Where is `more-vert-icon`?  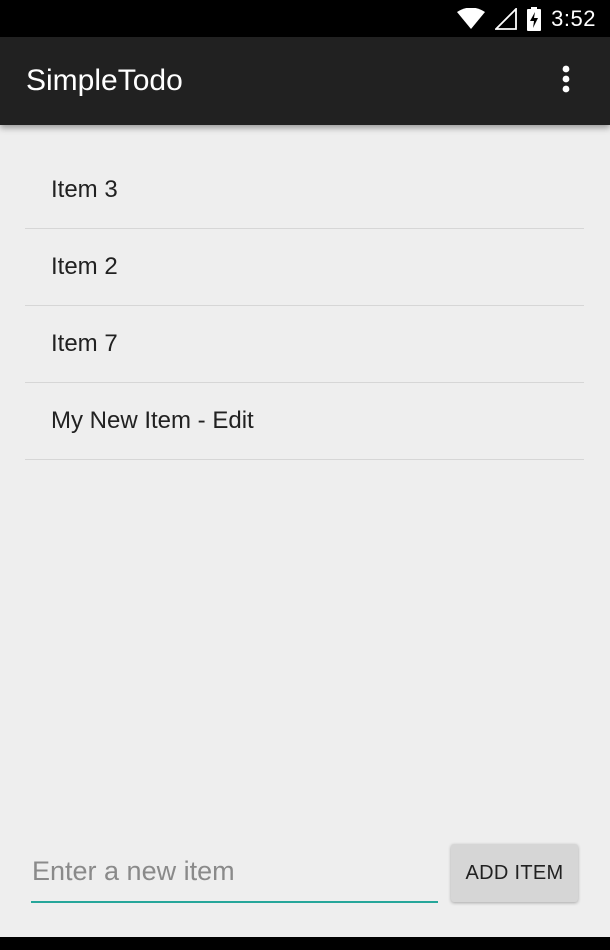 more-vert-icon is located at coordinates (566, 81).